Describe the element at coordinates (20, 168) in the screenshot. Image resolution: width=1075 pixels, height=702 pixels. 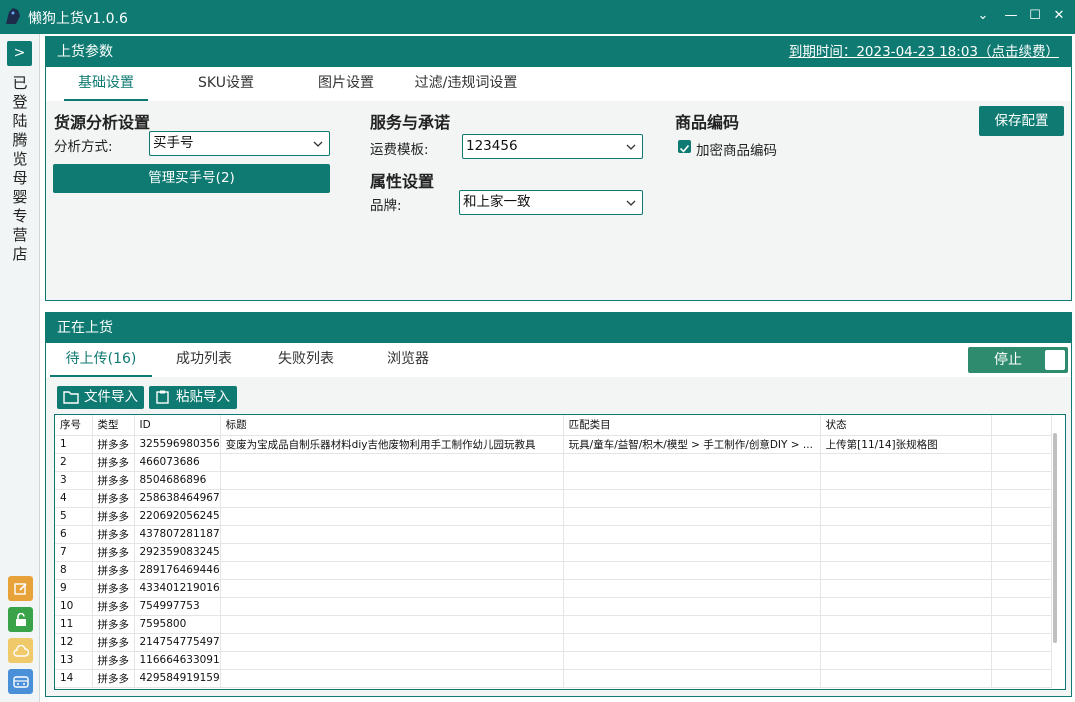
I see `login-status-text: 已登陆 腾览母婴专营店` at that location.